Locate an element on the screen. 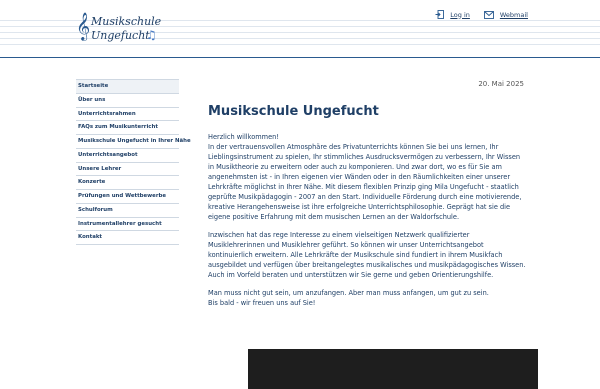  sidebar-item-konzerte: Konzerte is located at coordinates (127, 183).